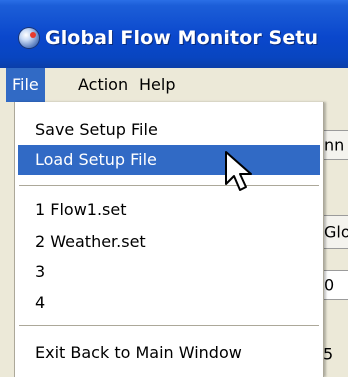  What do you see at coordinates (169, 210) in the screenshot?
I see `menu-item-recent-1: 1 Flow1.set` at bounding box center [169, 210].